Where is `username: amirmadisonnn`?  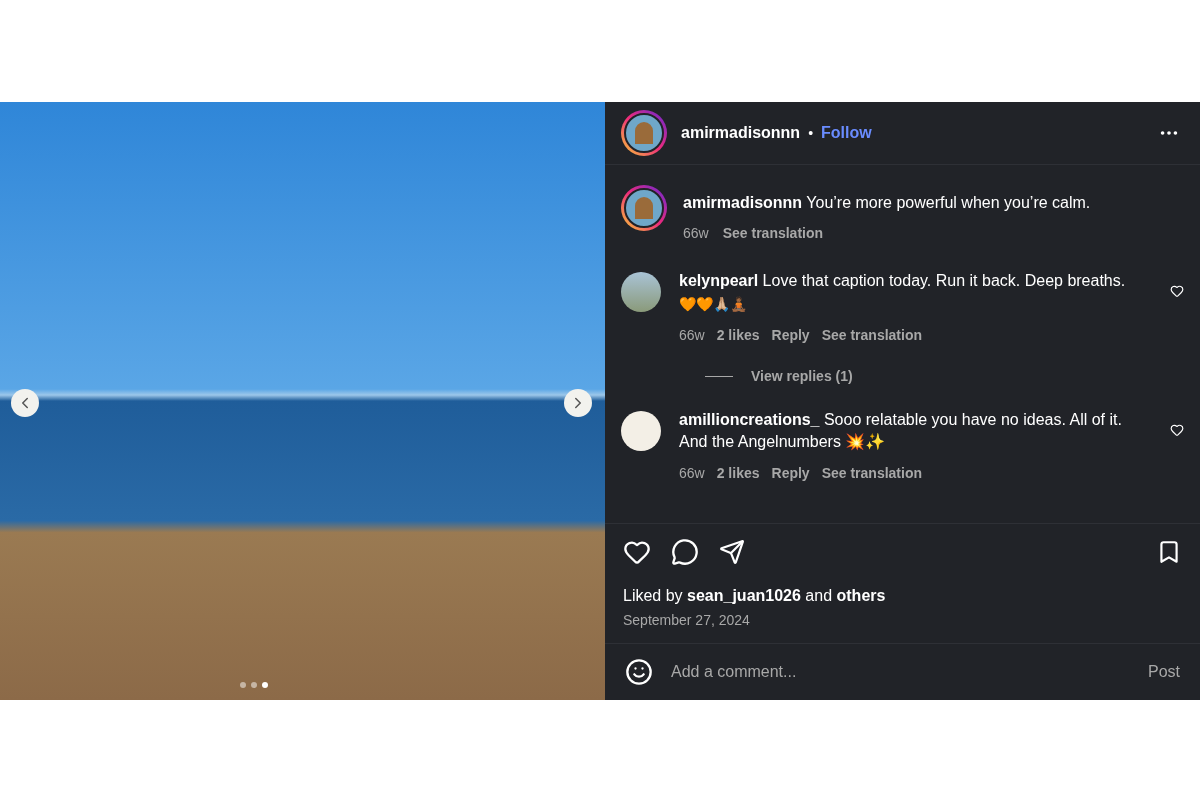
username: amirmadisonnn is located at coordinates (741, 133).